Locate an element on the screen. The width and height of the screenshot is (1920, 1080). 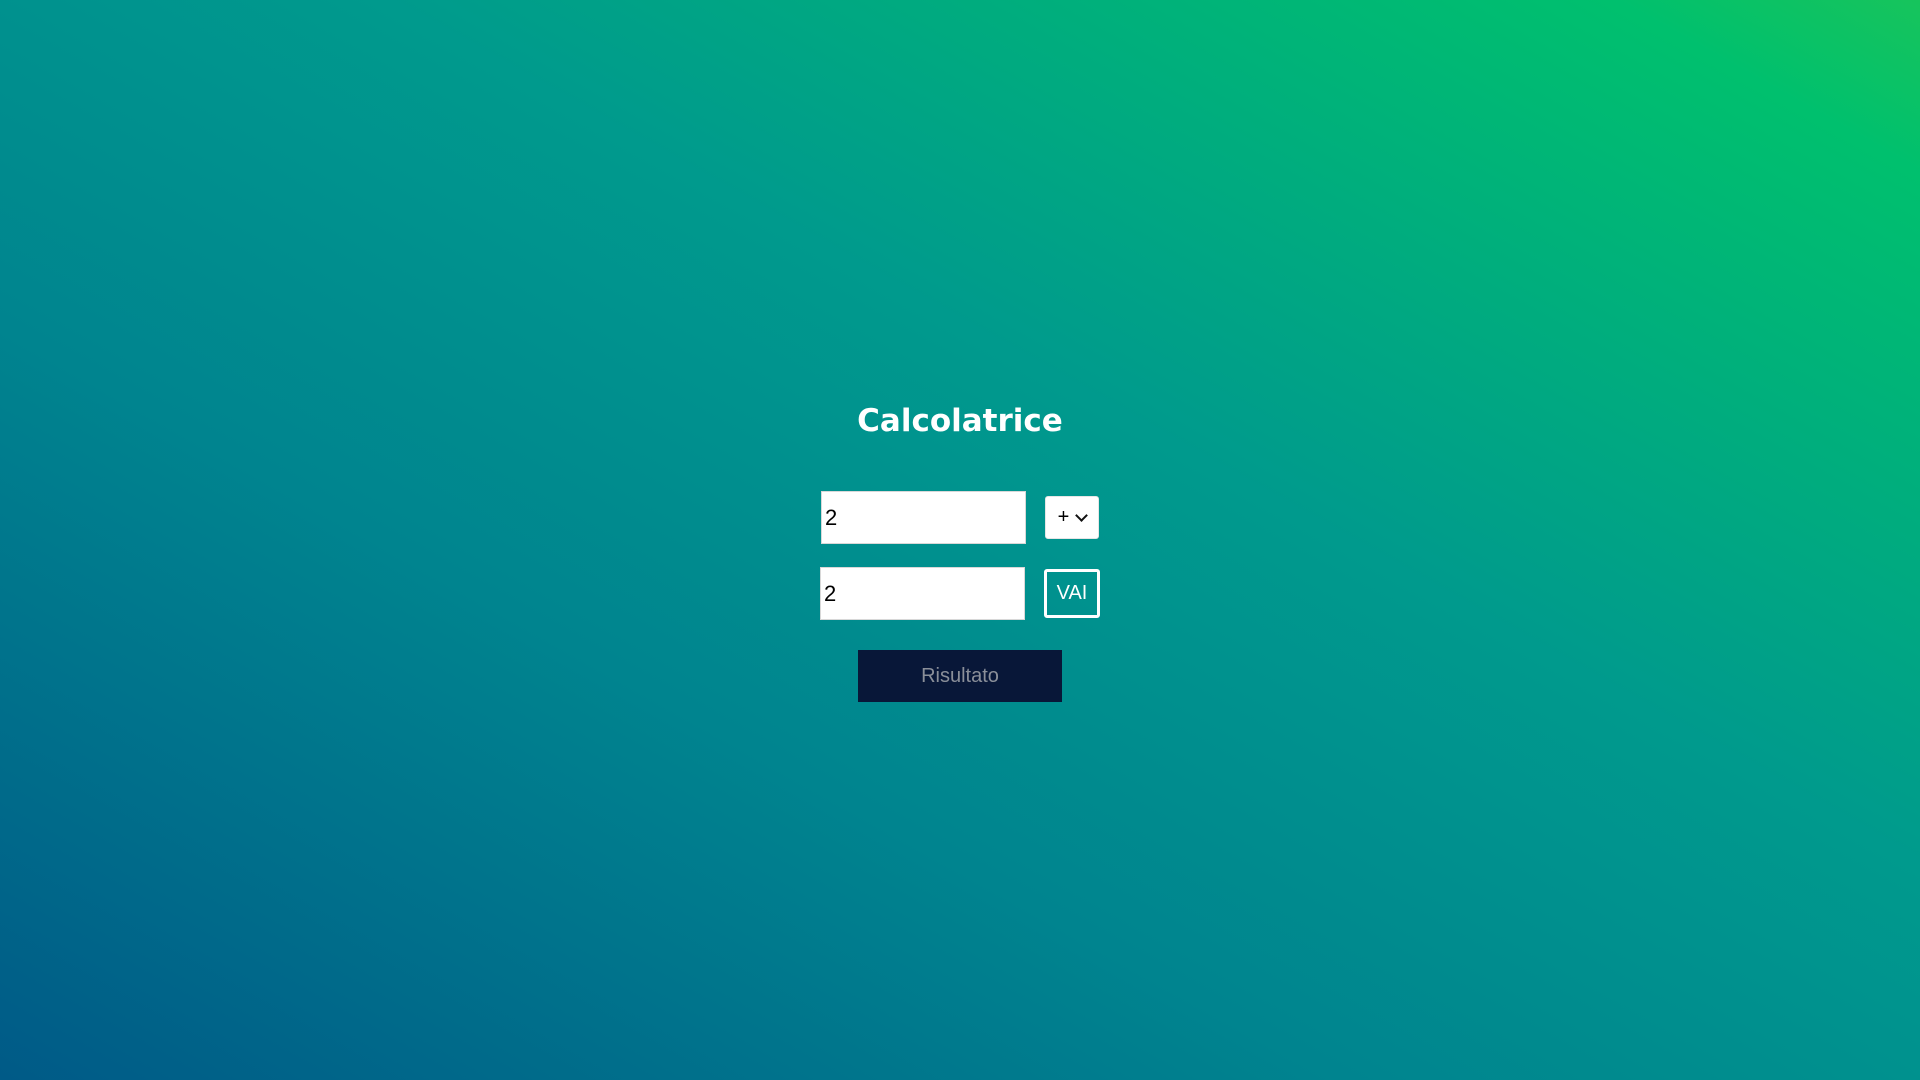
first-number-input is located at coordinates (923, 517).